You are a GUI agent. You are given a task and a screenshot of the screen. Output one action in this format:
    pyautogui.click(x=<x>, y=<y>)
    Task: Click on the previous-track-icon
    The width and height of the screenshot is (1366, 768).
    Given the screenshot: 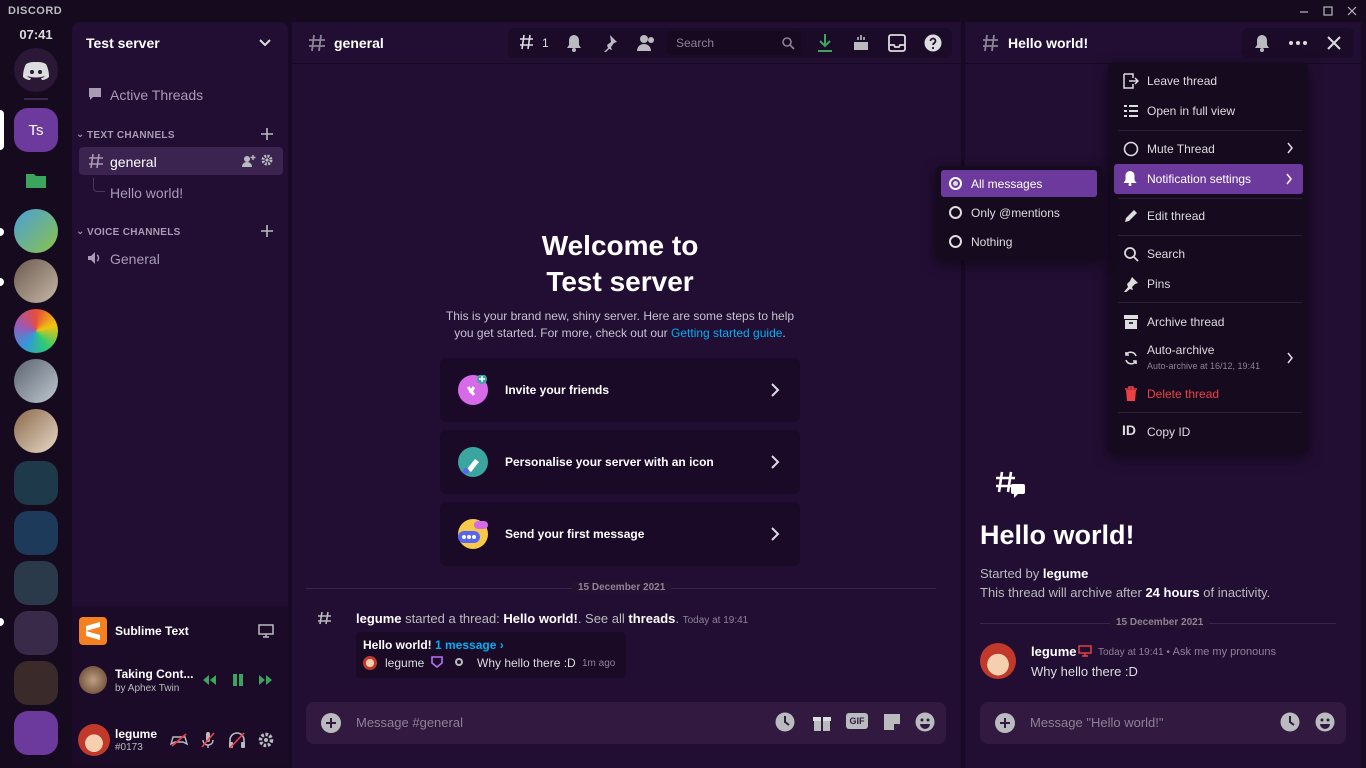 What is the action you would take?
    pyautogui.click(x=209, y=680)
    